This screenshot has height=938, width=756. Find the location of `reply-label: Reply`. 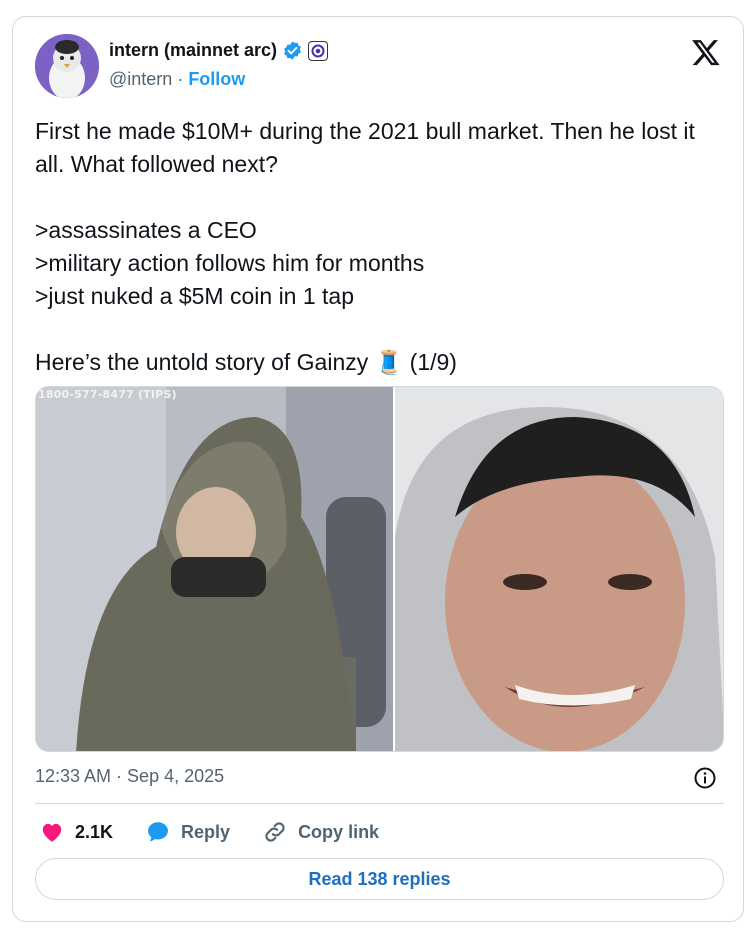

reply-label: Reply is located at coordinates (206, 831).